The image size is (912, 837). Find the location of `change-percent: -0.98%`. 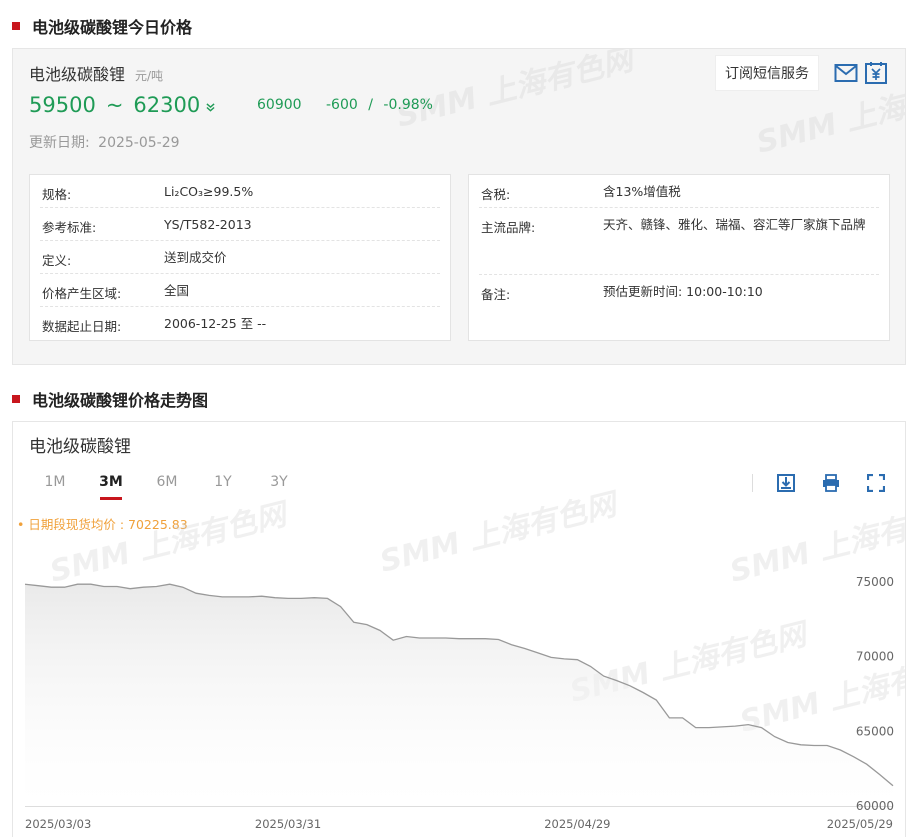

change-percent: -0.98% is located at coordinates (408, 105).